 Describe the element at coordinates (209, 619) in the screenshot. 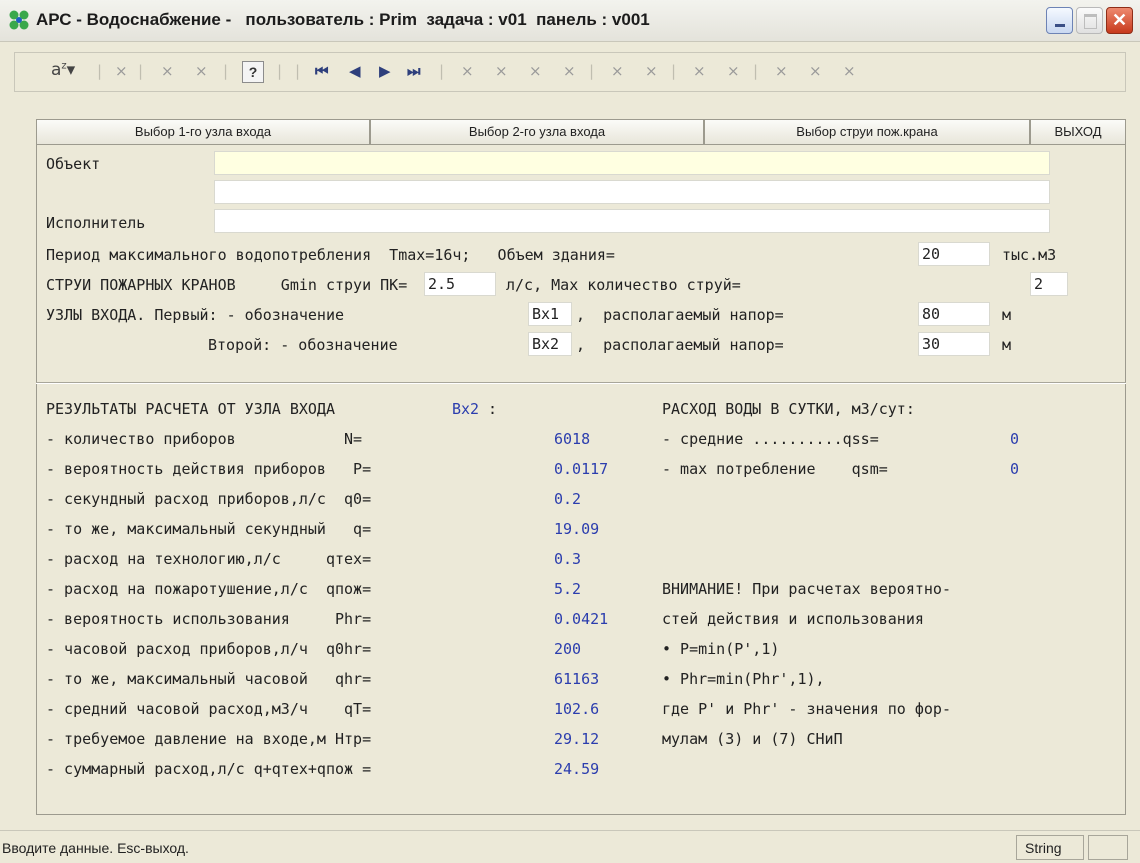

I see `result-row-label: - вероятность использования Phr=` at that location.